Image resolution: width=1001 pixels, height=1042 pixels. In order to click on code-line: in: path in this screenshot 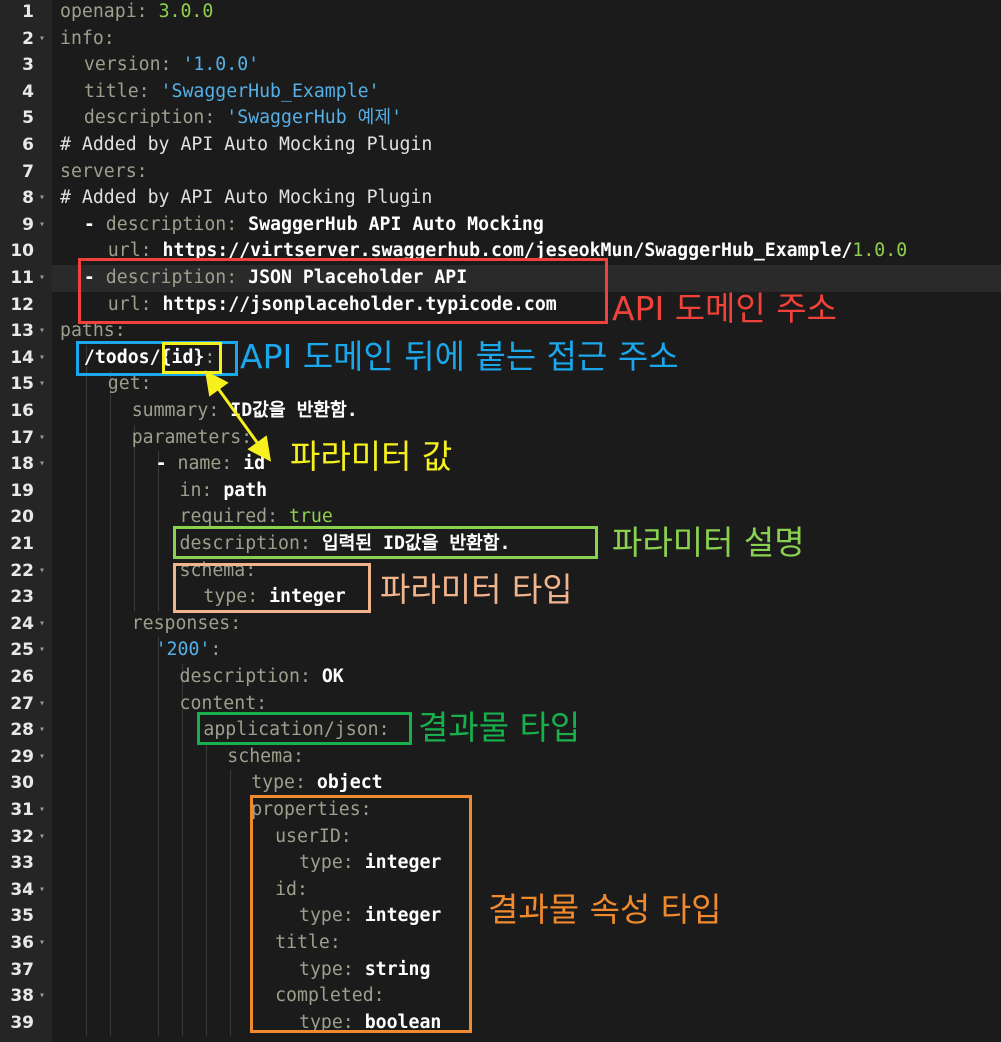, I will do `click(164, 491)`.